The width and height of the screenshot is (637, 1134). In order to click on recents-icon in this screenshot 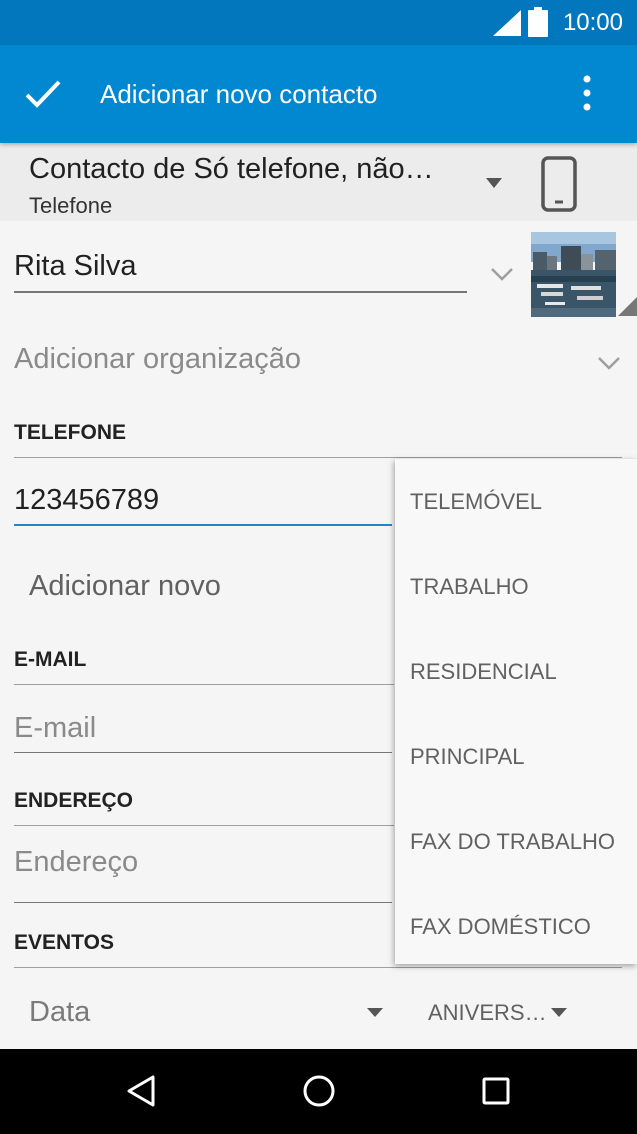, I will do `click(496, 1091)`.